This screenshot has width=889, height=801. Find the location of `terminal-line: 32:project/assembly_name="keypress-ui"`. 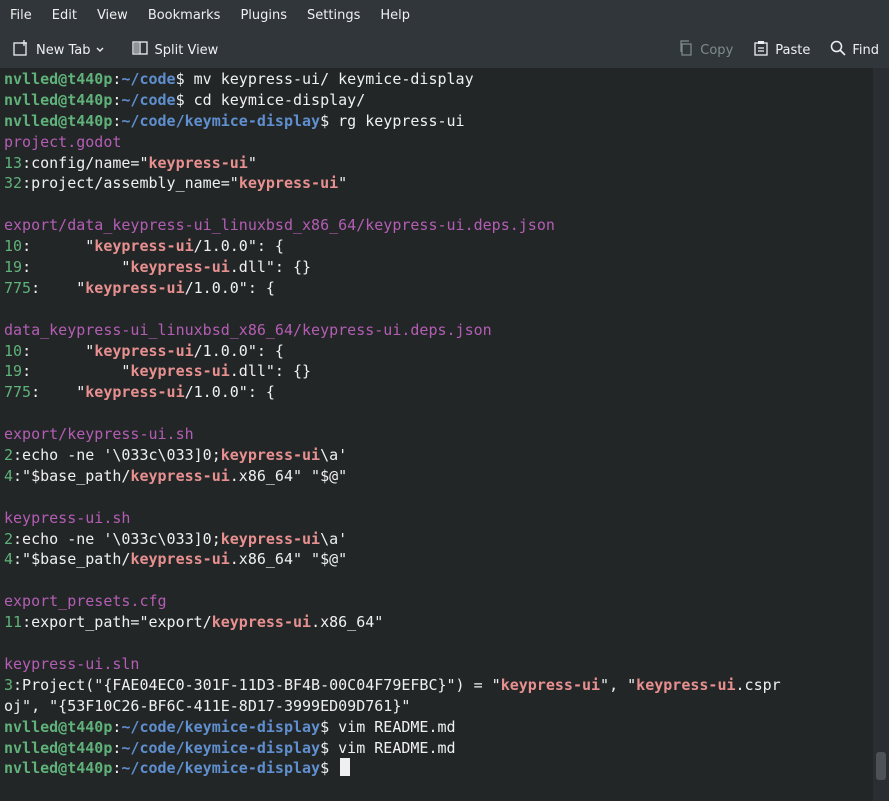

terminal-line: 32:project/assembly_name="keypress-ui" is located at coordinates (438, 183).